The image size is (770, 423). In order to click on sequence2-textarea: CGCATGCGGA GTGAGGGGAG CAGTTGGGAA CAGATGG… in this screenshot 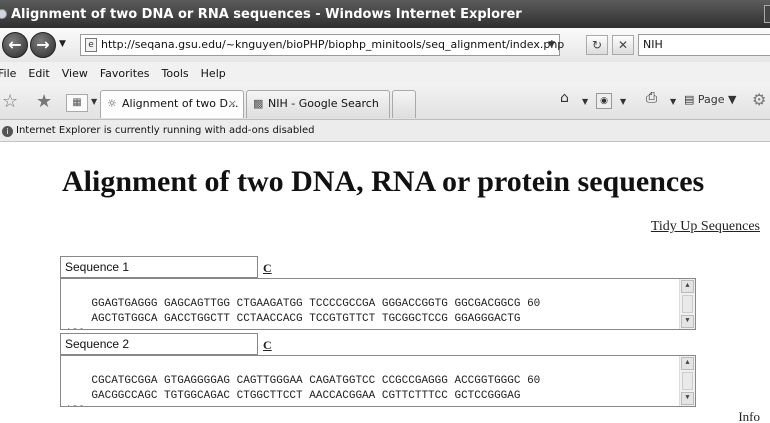, I will do `click(378, 381)`.